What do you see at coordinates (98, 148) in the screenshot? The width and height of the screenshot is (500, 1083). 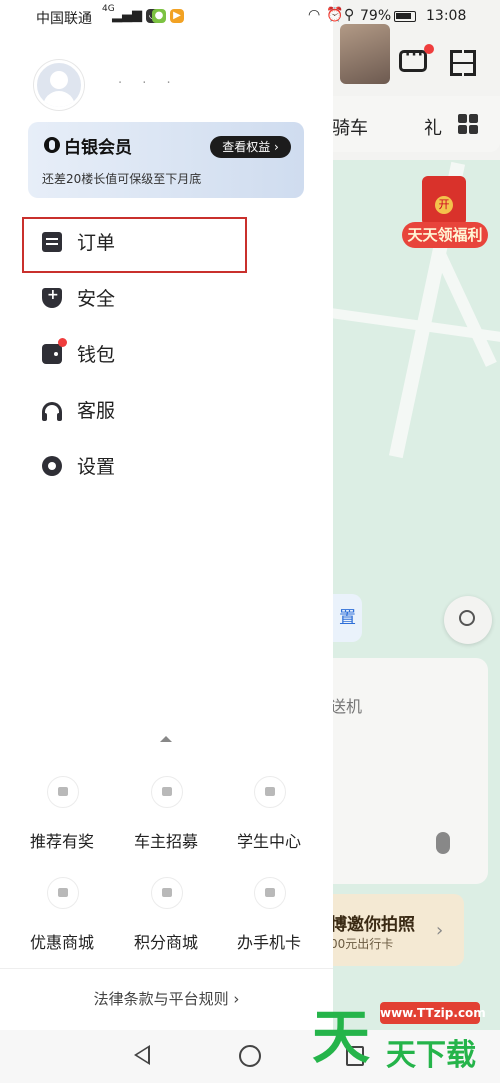 I see `membership-title: 白银会员` at bounding box center [98, 148].